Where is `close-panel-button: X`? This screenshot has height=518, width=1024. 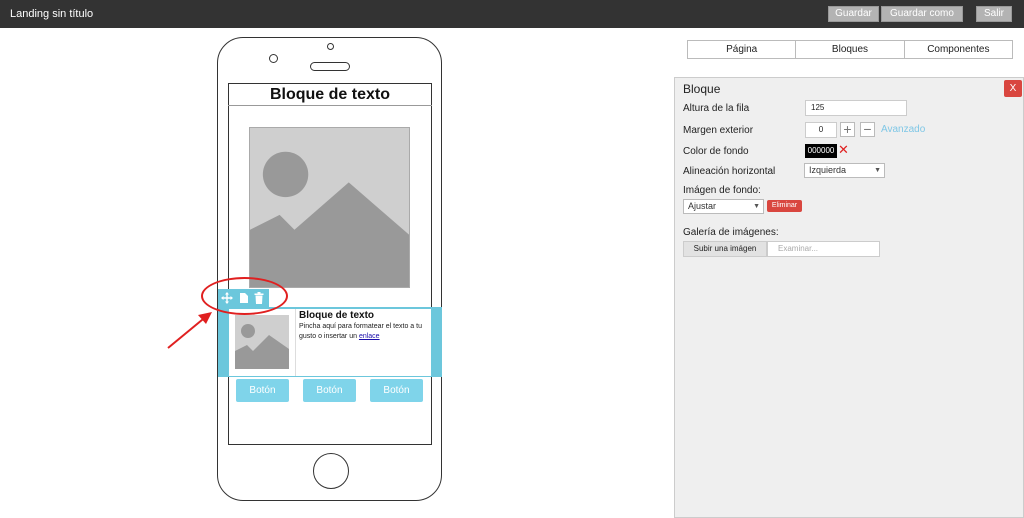
close-panel-button: X is located at coordinates (1013, 88).